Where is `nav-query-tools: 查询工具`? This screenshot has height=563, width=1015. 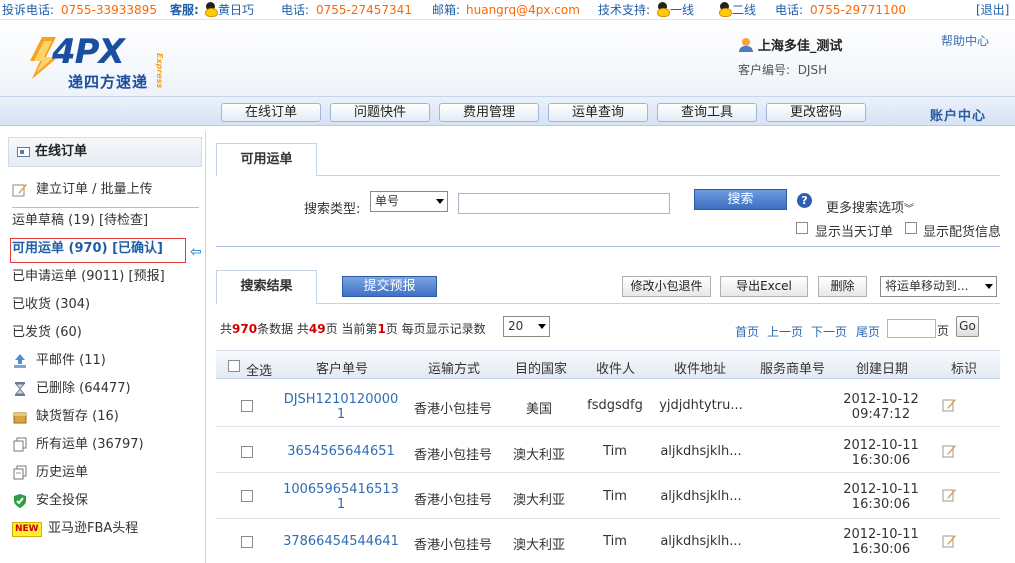
nav-query-tools: 查询工具 is located at coordinates (707, 112).